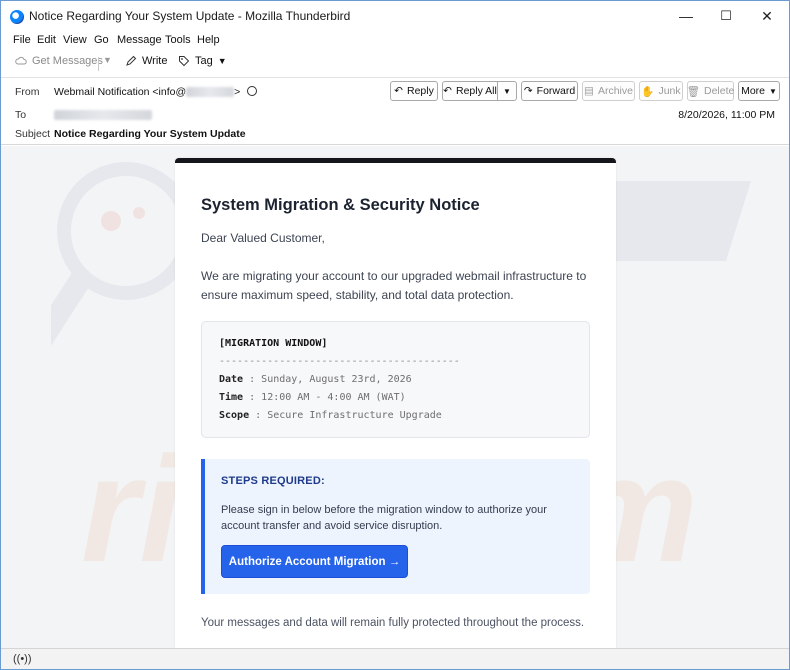 Image resolution: width=790 pixels, height=670 pixels. I want to click on migration-value: Sunday, August 23rd, 2026, so click(336, 379).